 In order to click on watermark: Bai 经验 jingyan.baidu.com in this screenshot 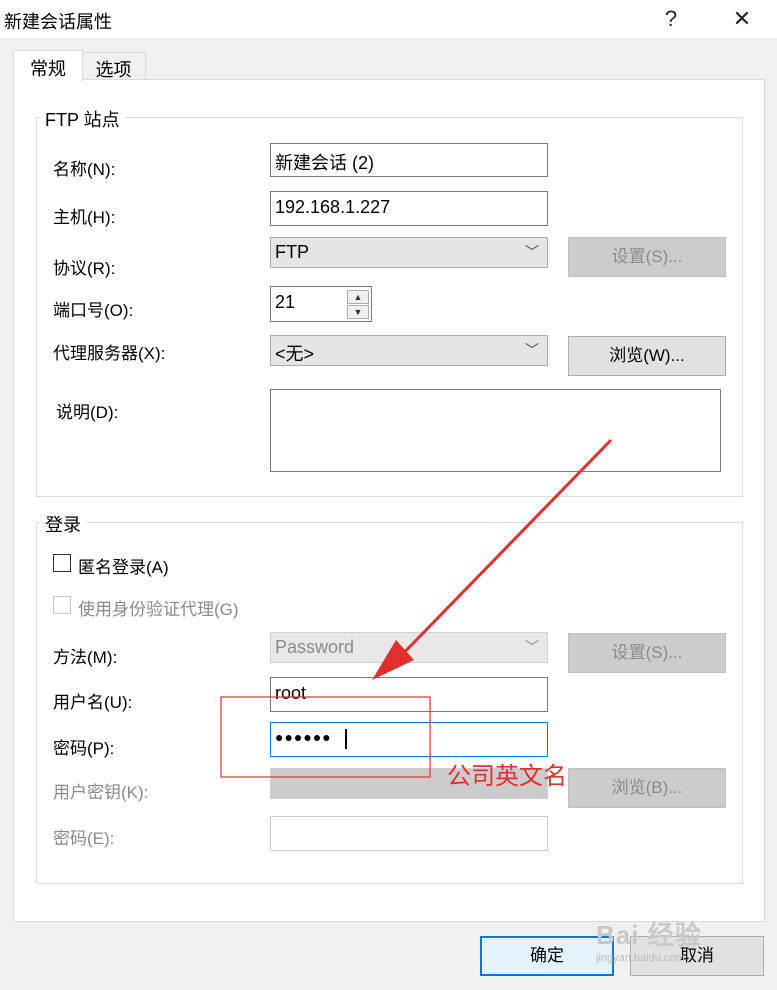, I will do `click(649, 939)`.